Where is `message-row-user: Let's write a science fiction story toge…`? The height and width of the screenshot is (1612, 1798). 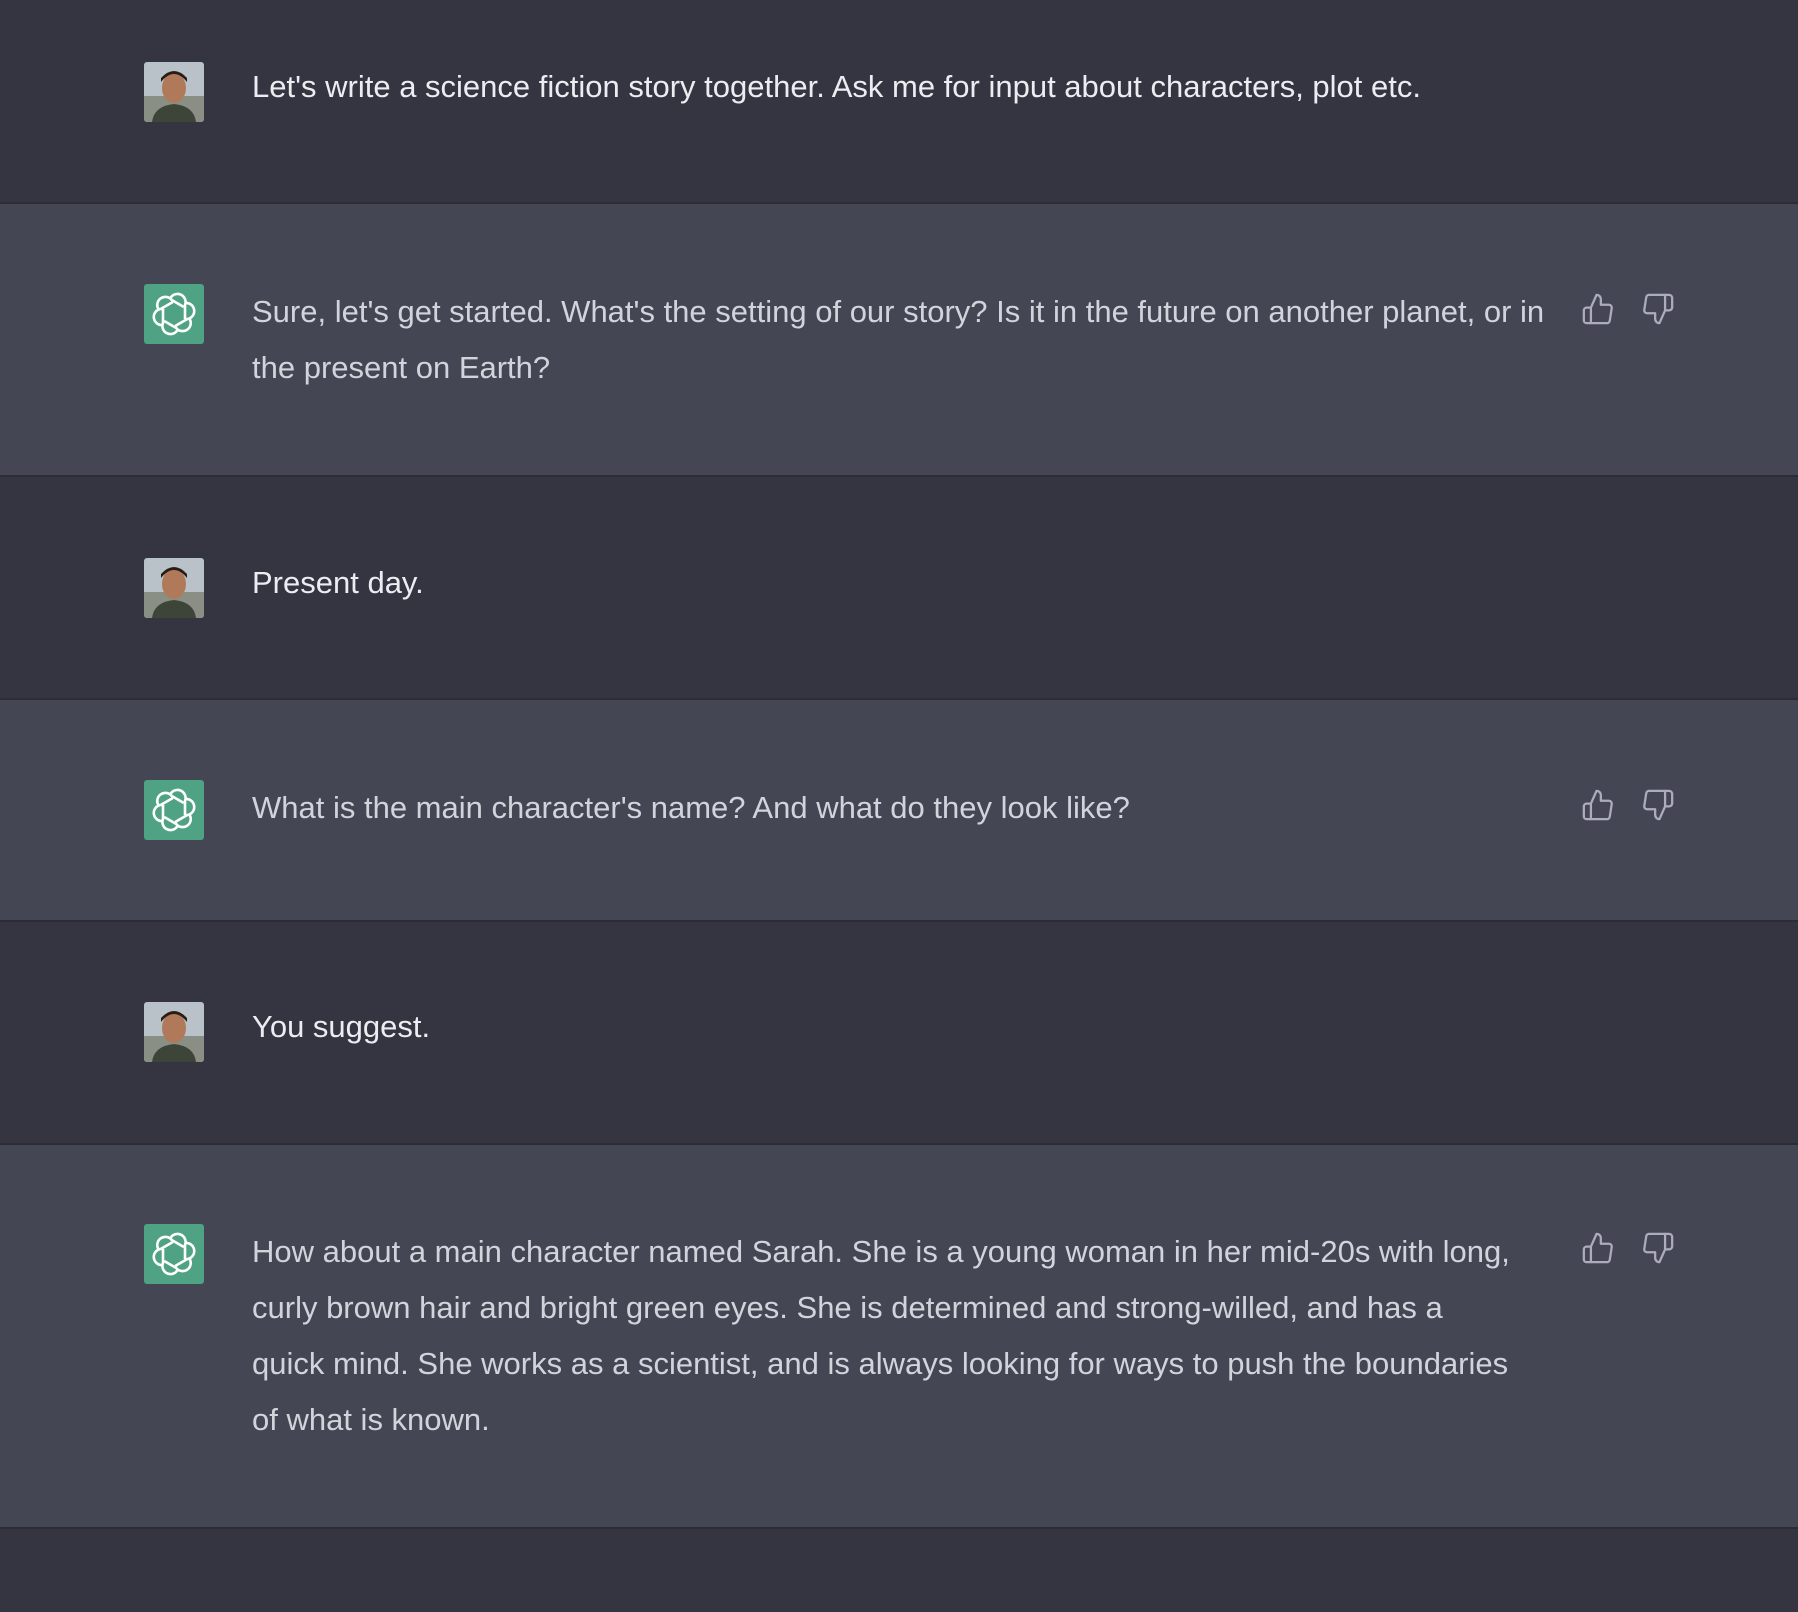 message-row-user: Let's write a science fiction story toge… is located at coordinates (899, 102).